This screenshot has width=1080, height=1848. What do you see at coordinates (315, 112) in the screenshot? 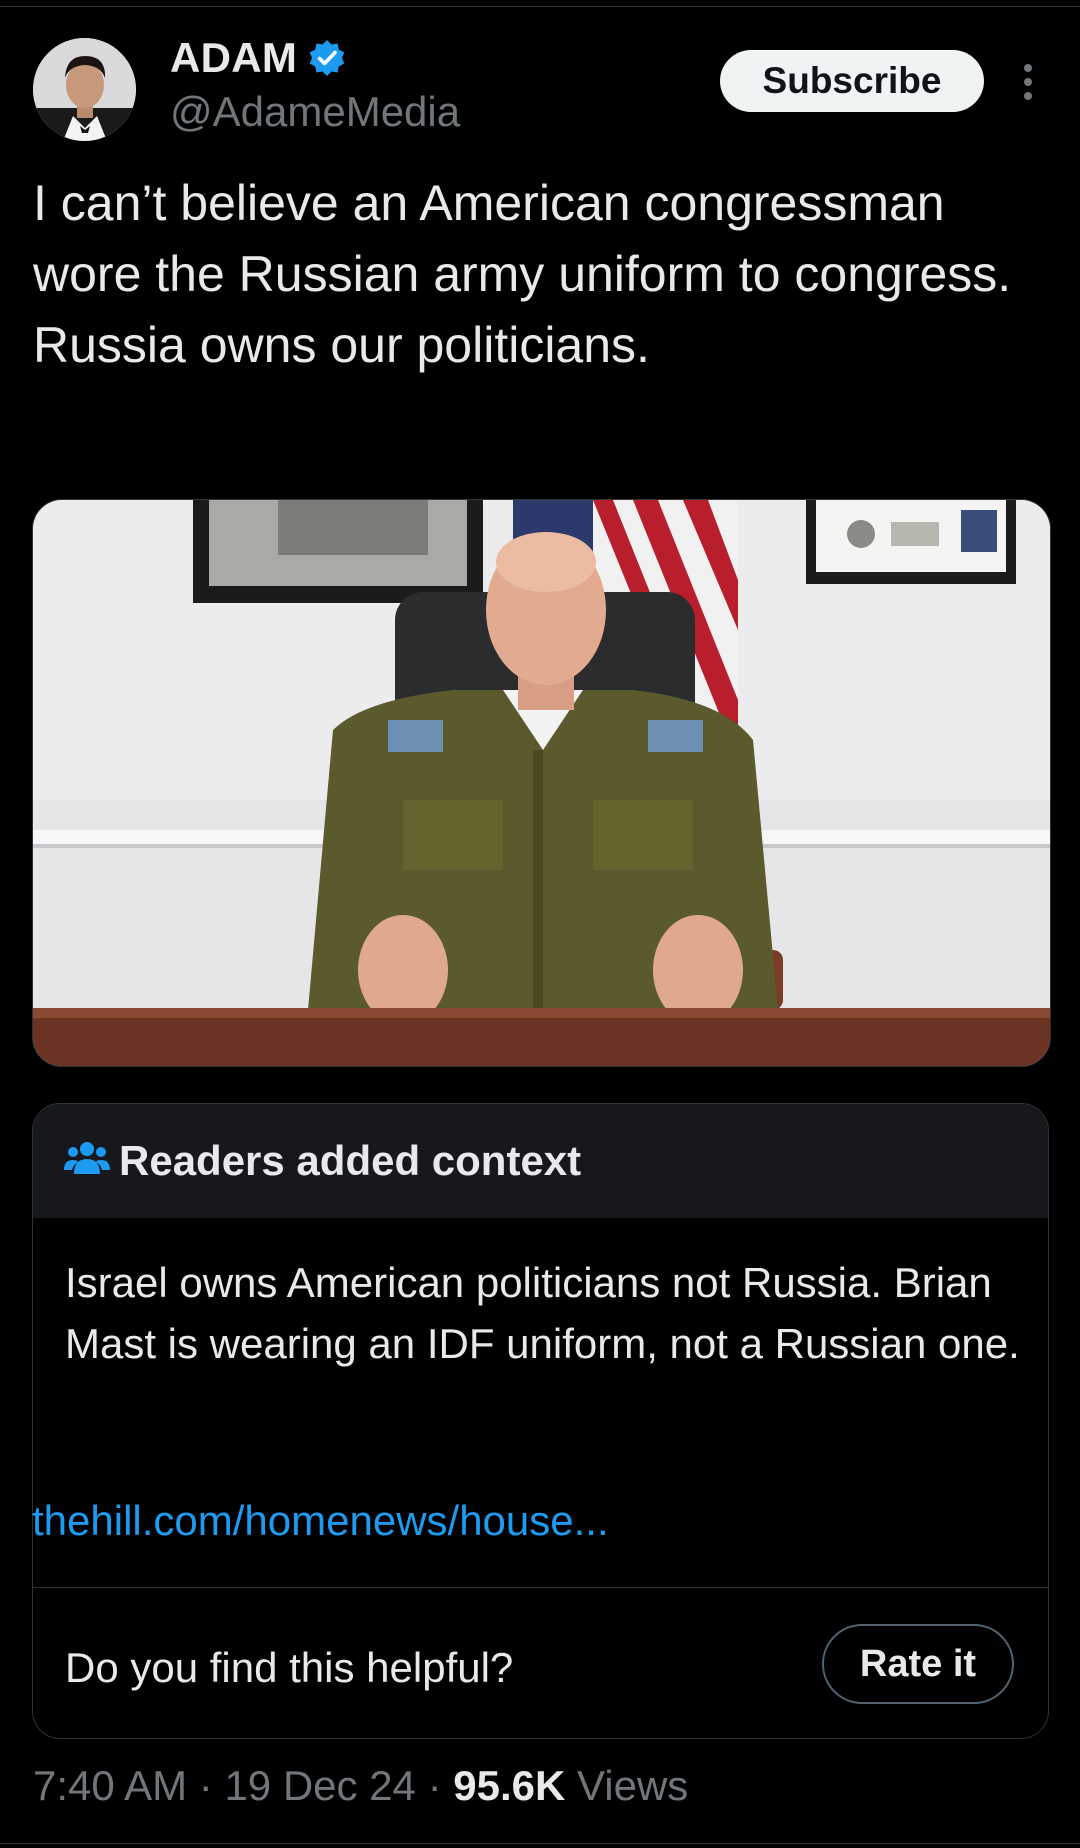
I see `author-handle: @AdameMedia` at bounding box center [315, 112].